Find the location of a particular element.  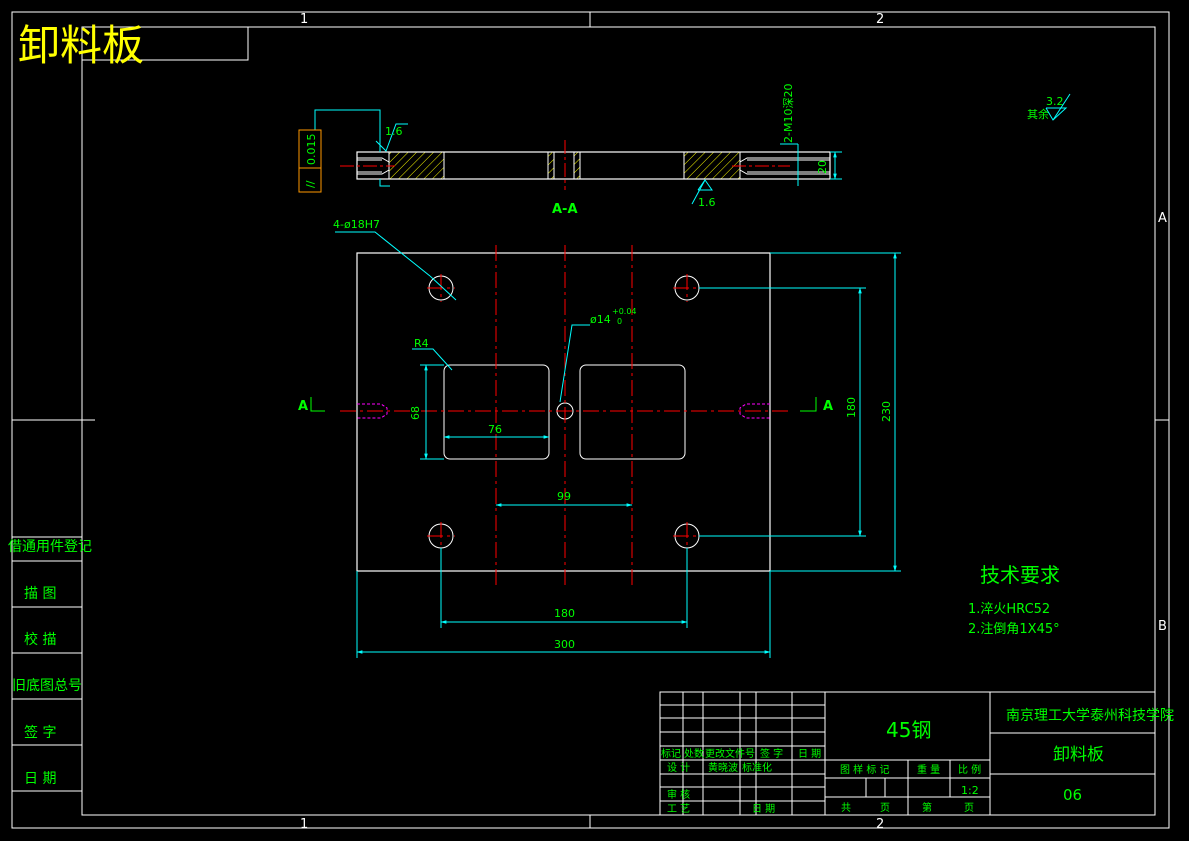

drawing-label: 更改文件号 is located at coordinates (730, 753).